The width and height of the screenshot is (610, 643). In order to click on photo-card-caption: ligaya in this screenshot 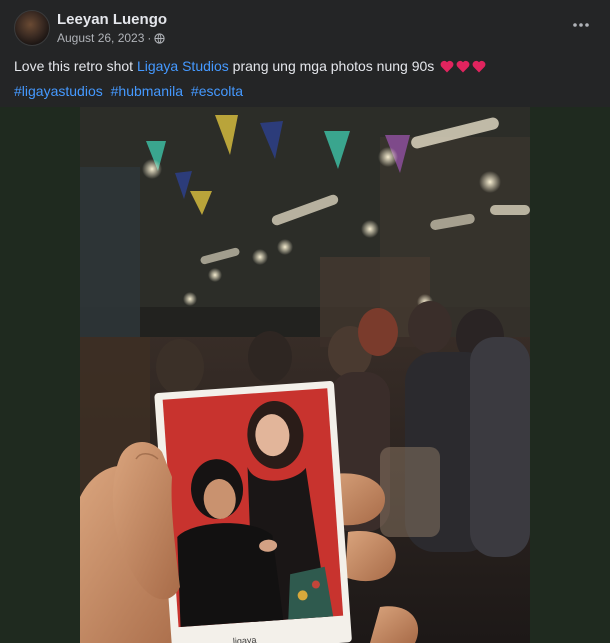, I will do `click(245, 639)`.